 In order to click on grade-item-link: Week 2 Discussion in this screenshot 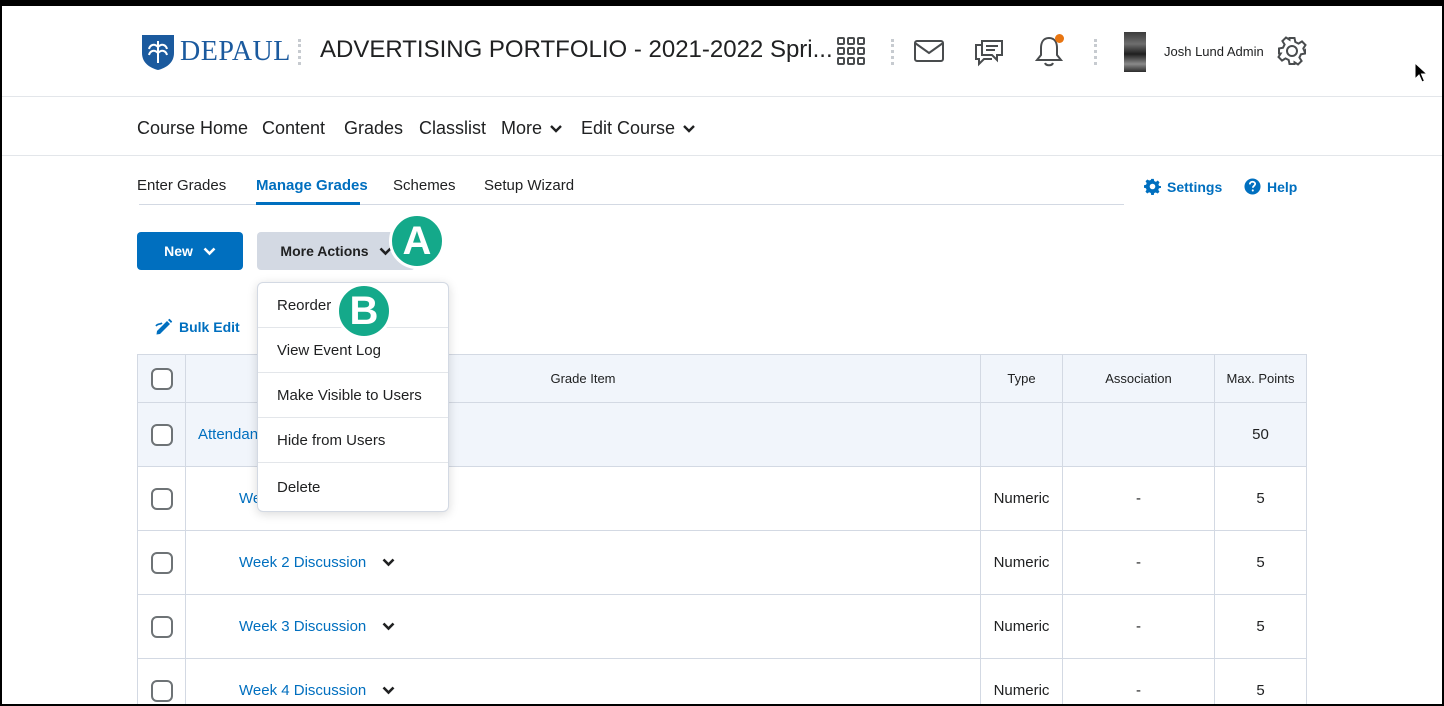, I will do `click(317, 562)`.